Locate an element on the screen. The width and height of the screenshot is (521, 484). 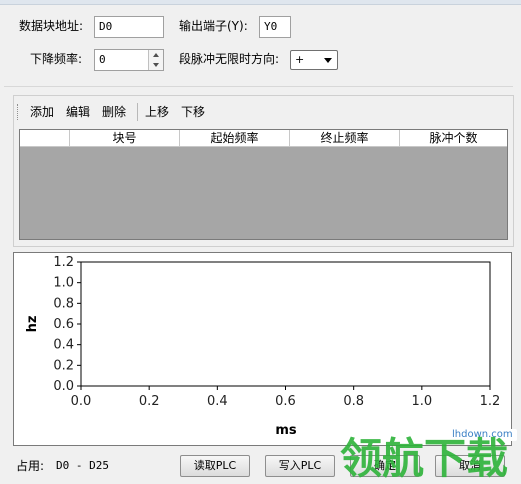
y-tick-label: 0.8 is located at coordinates (63, 303).